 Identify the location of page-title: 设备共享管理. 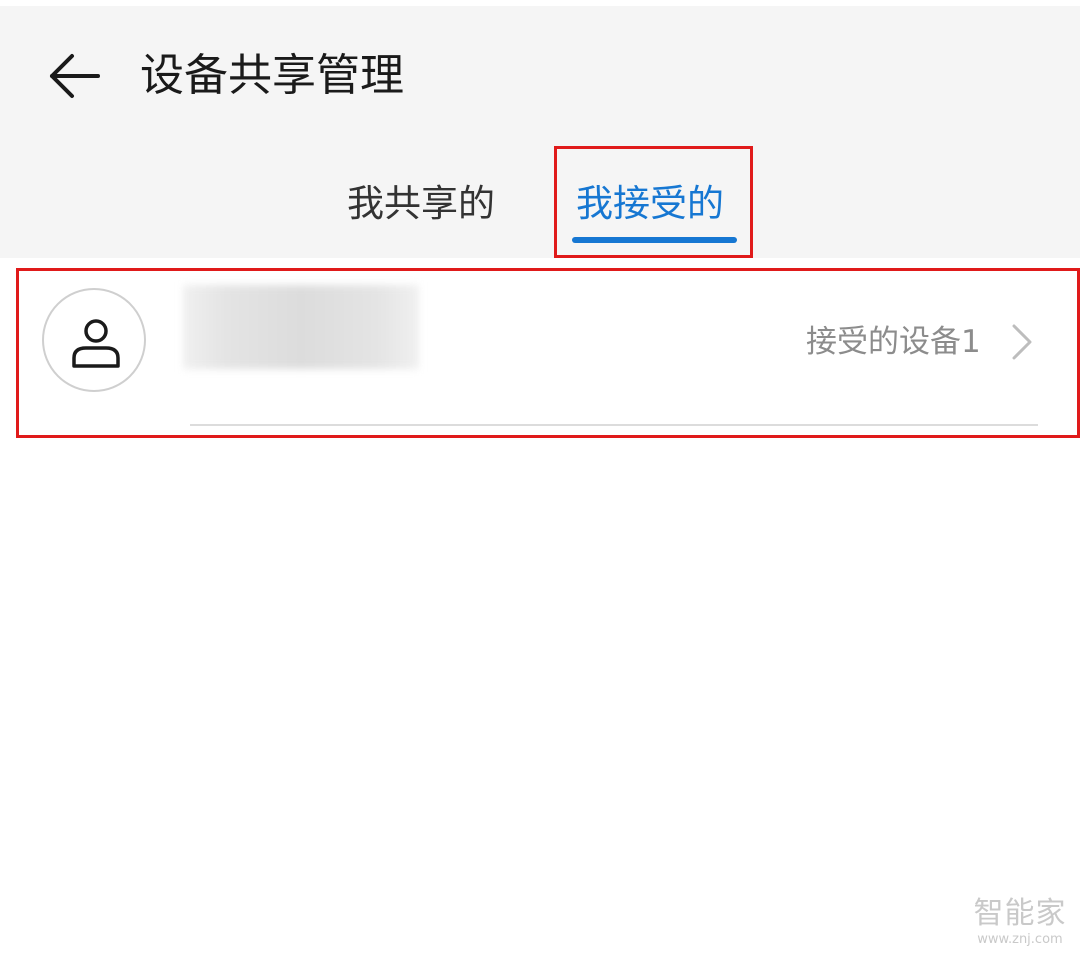
(272, 75).